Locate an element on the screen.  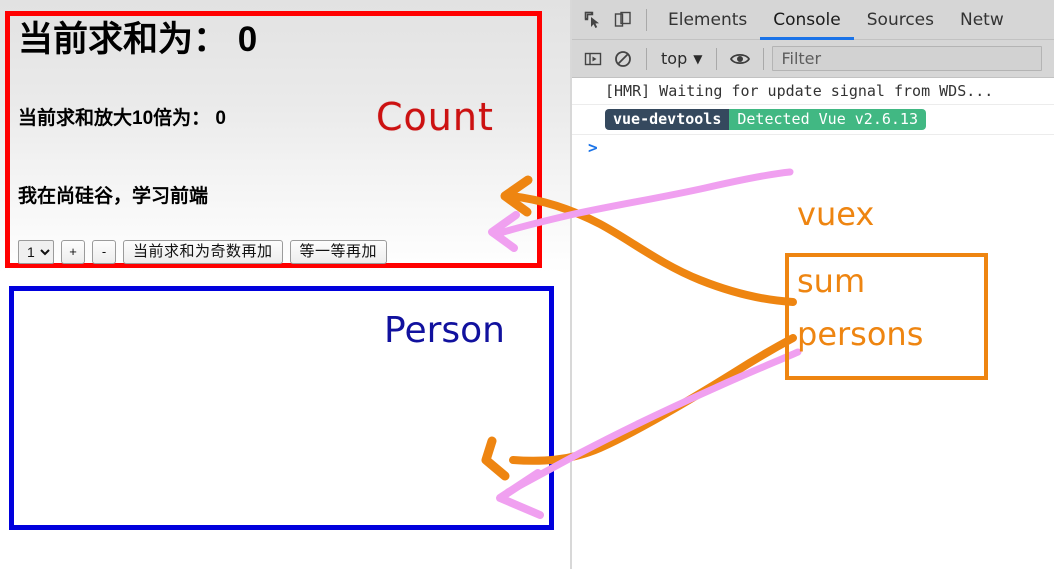
count-controls-row: 1 2 3 + - 当前求和为奇数再加 等一等再加 is located at coordinates (203, 252).